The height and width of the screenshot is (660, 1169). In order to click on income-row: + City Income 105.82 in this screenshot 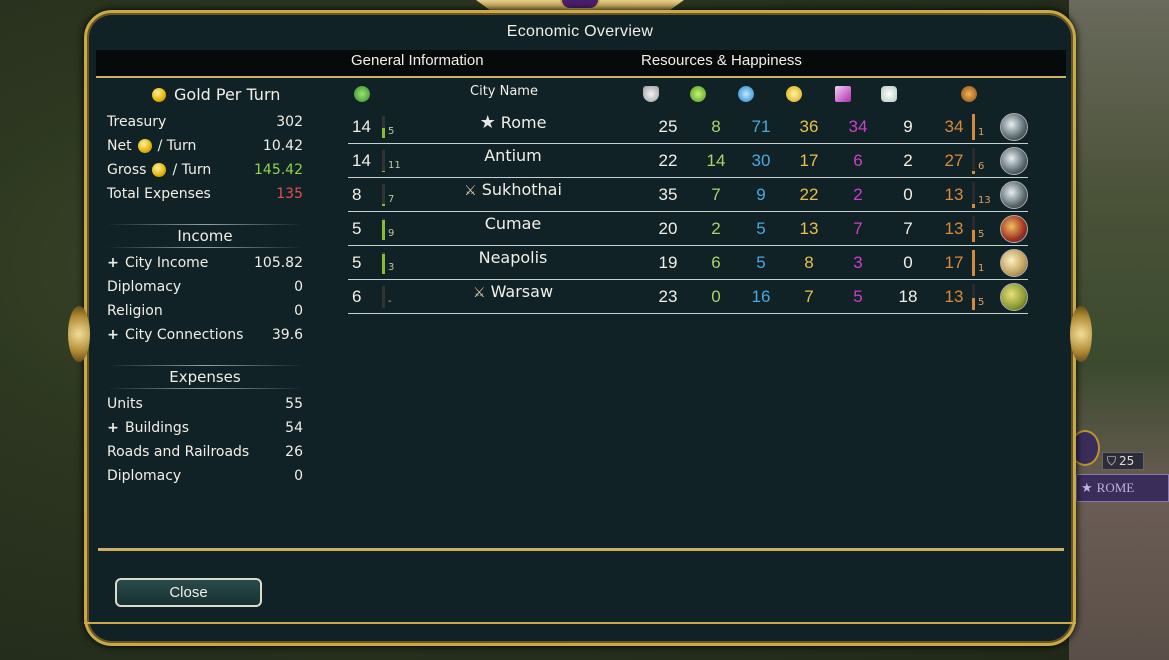, I will do `click(205, 263)`.